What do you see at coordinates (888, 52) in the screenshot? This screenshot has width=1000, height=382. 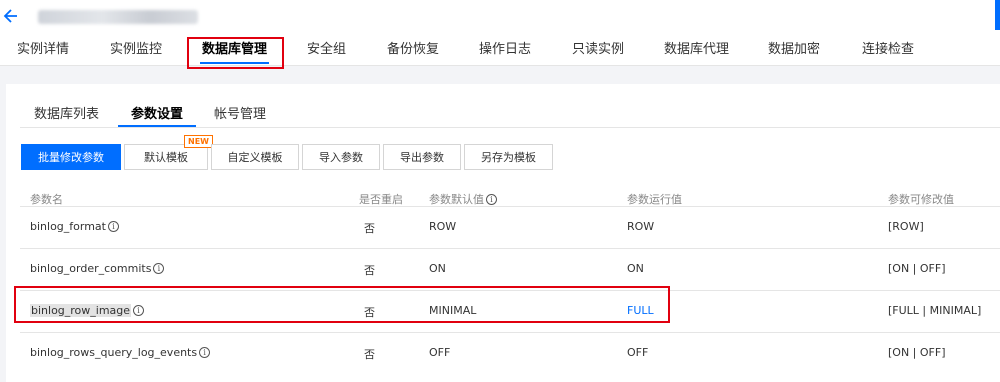 I see `tab-connection-check: 连接检查` at bounding box center [888, 52].